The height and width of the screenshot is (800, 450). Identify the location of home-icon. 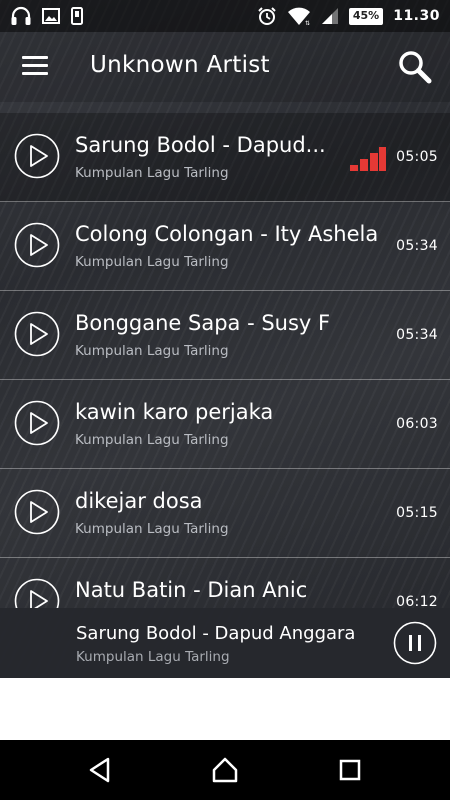
(225, 770).